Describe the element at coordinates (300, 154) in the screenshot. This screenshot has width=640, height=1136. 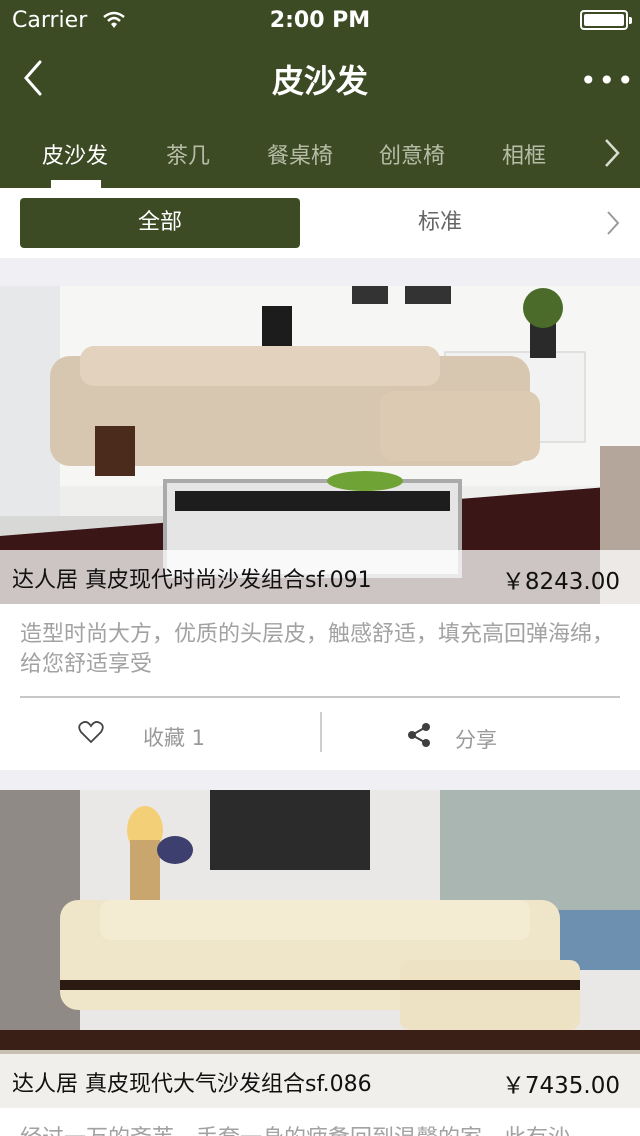
I see `tab-dining-chairs: 餐桌椅` at that location.